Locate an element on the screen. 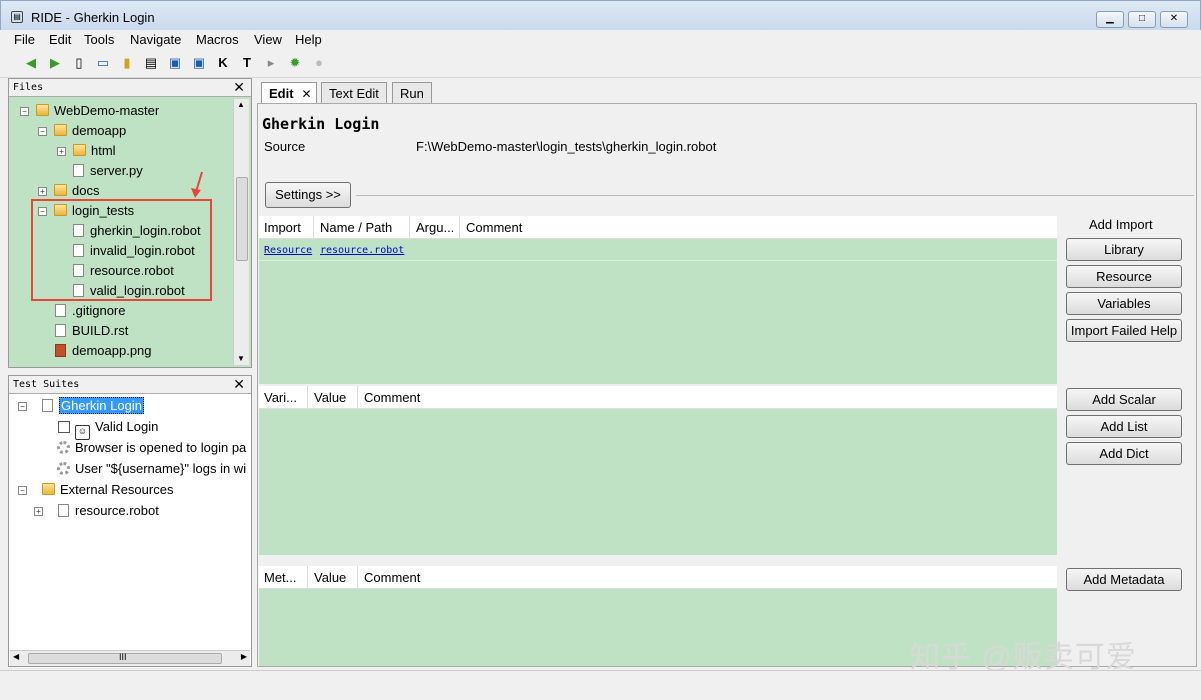  close-tab-icon: ✕ is located at coordinates (307, 94).